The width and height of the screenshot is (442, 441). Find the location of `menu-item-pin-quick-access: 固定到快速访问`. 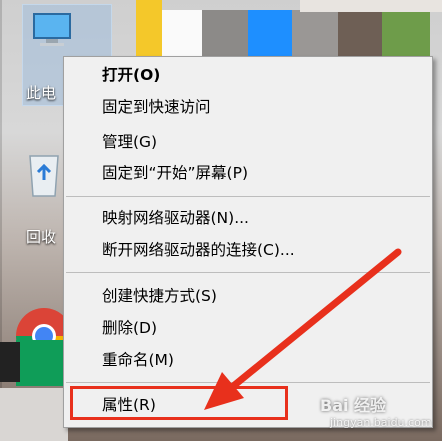

menu-item-pin-quick-access: 固定到快速访问 is located at coordinates (248, 107).